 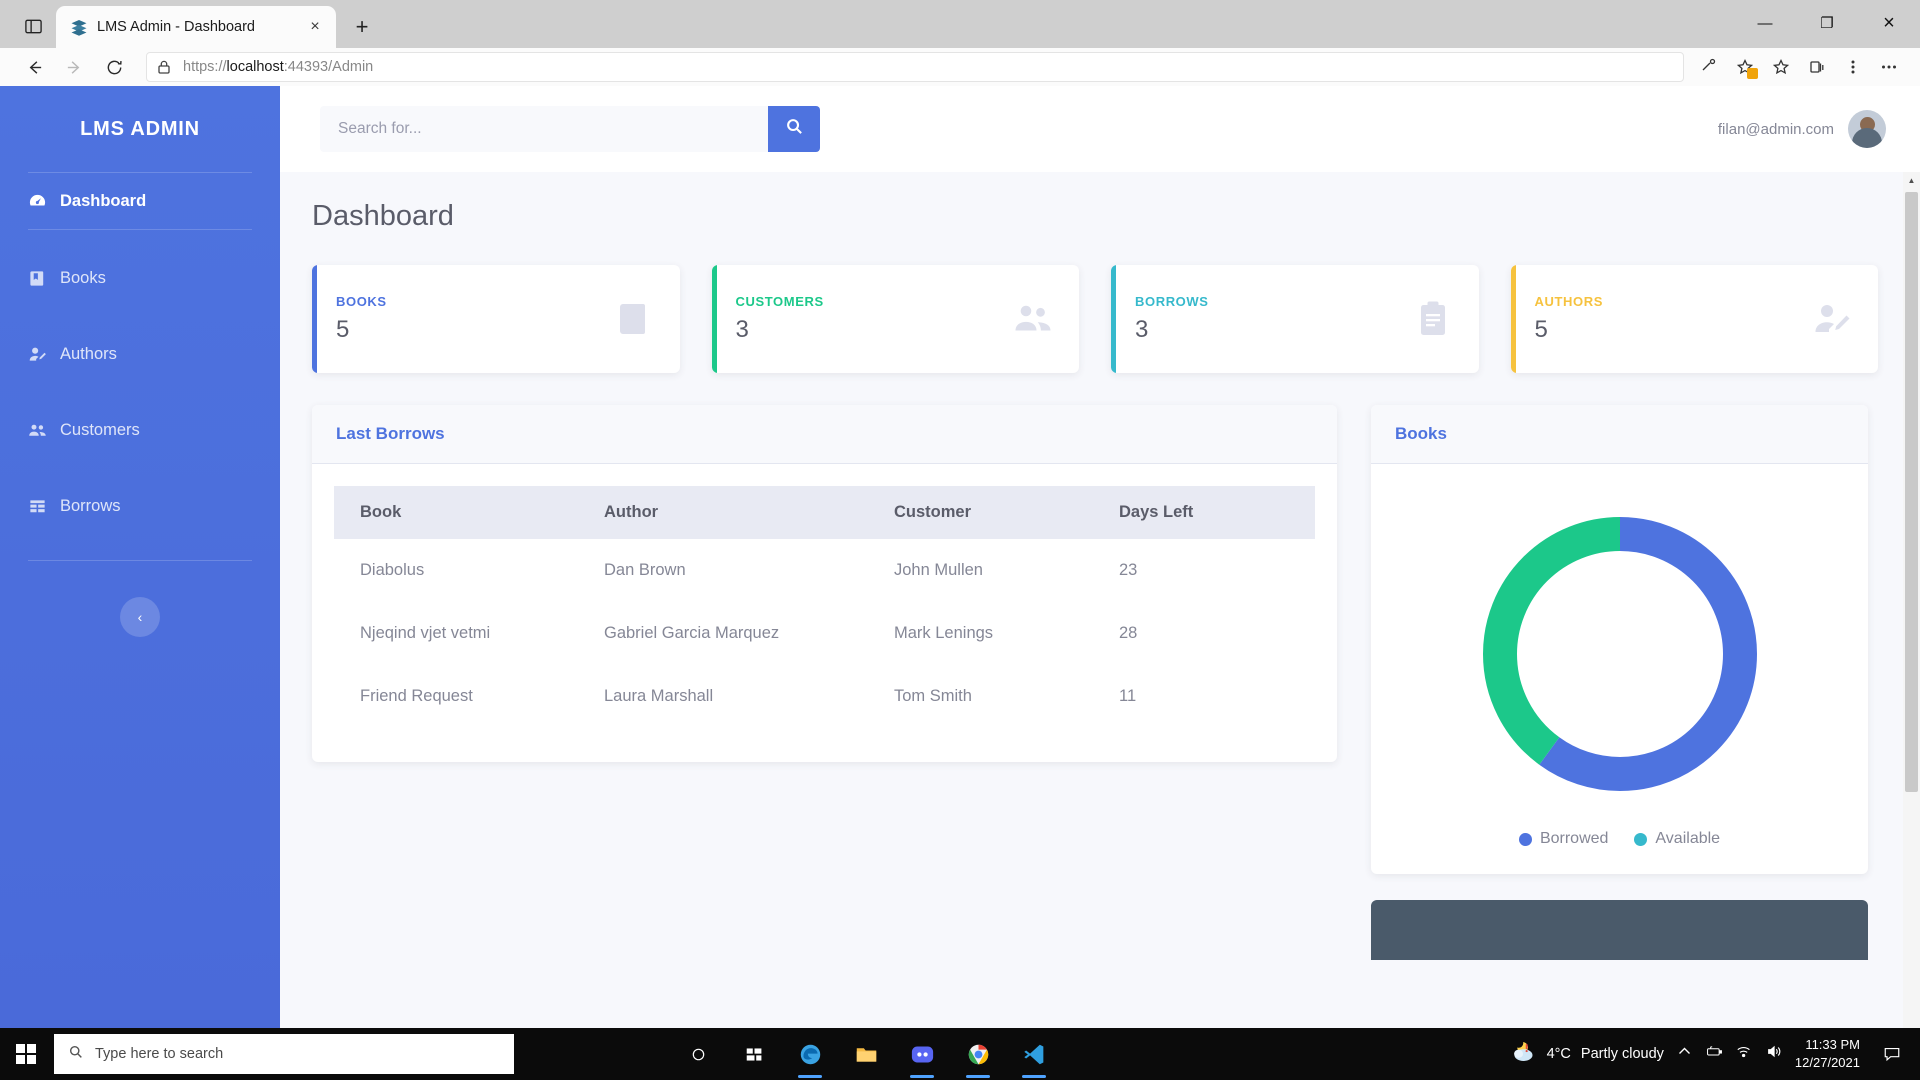 I want to click on column-header-author: Author, so click(x=749, y=512).